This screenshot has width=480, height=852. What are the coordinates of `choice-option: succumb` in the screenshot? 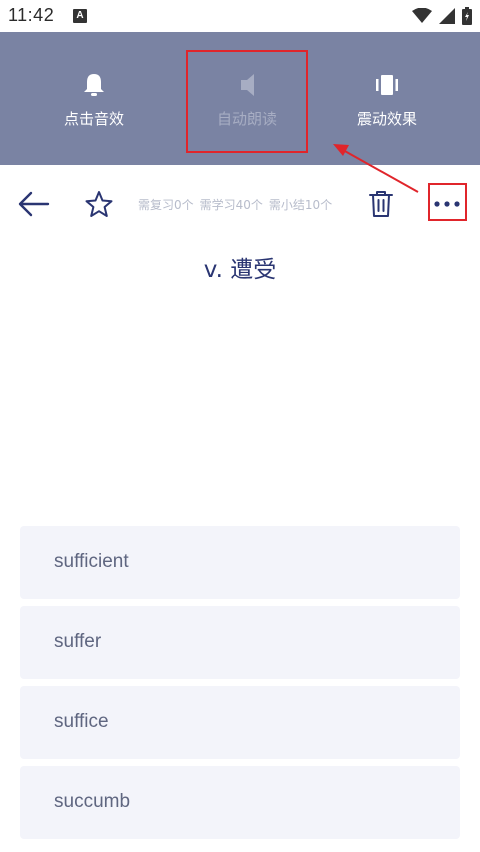 It's located at (240, 802).